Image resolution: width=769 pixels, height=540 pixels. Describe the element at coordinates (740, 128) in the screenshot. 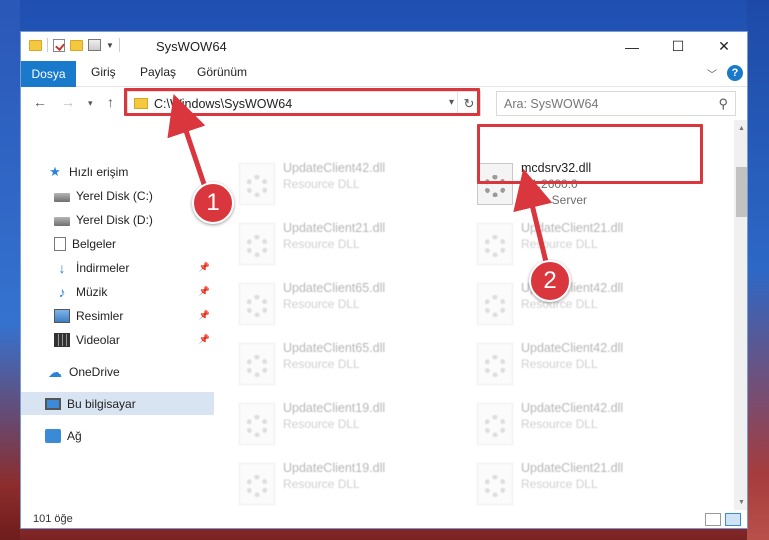

I see `scroll-up-icon: ▲` at that location.